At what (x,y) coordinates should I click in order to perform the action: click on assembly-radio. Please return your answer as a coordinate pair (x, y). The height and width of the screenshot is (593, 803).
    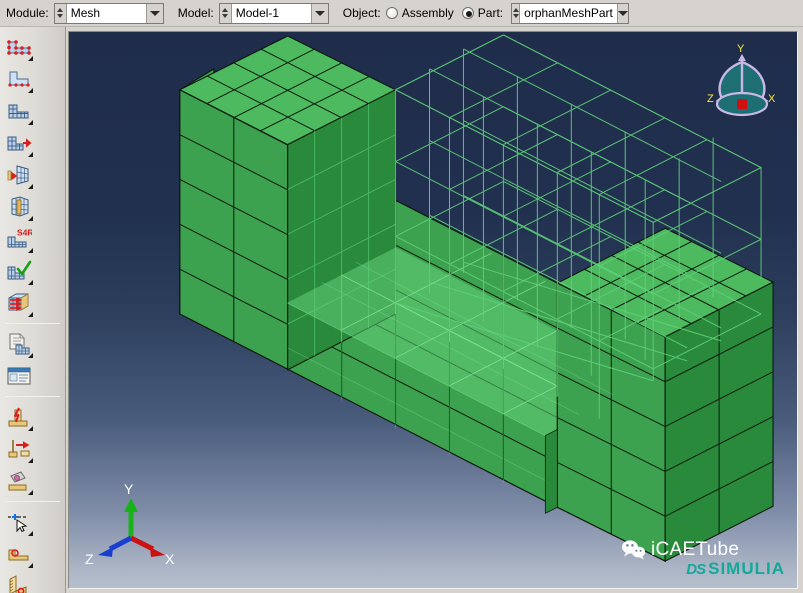
    Looking at the image, I should click on (391, 13).